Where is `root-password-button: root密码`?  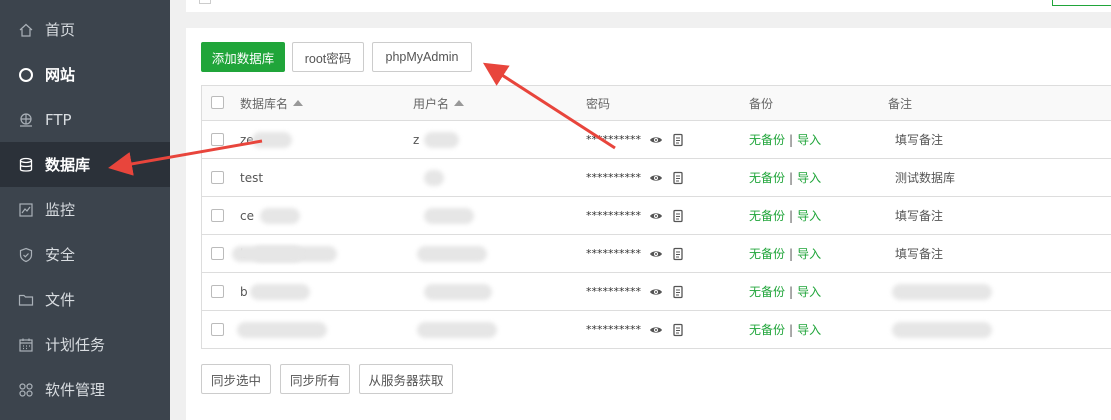 root-password-button: root密码 is located at coordinates (328, 57).